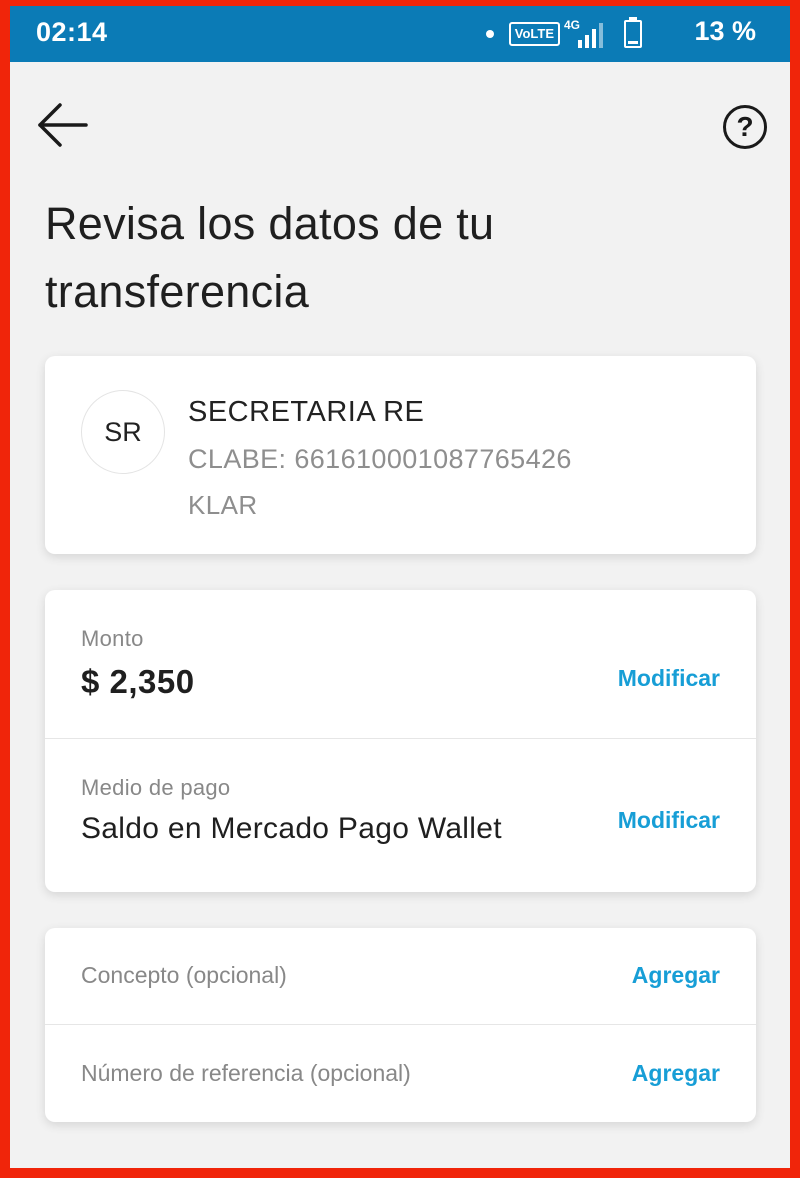  Describe the element at coordinates (534, 34) in the screenshot. I see `volte-icon: VoLTE` at that location.